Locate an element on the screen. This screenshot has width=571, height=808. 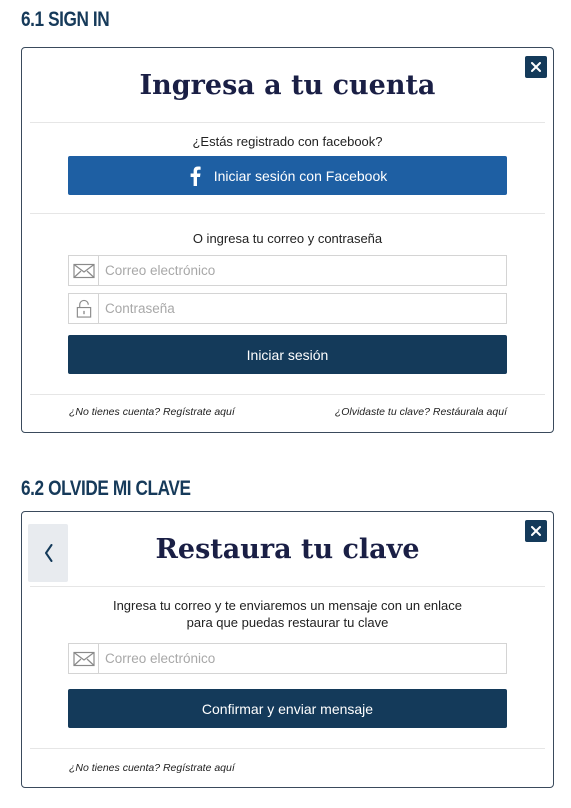
modal-title: Restaura tu clave is located at coordinates (287, 549).